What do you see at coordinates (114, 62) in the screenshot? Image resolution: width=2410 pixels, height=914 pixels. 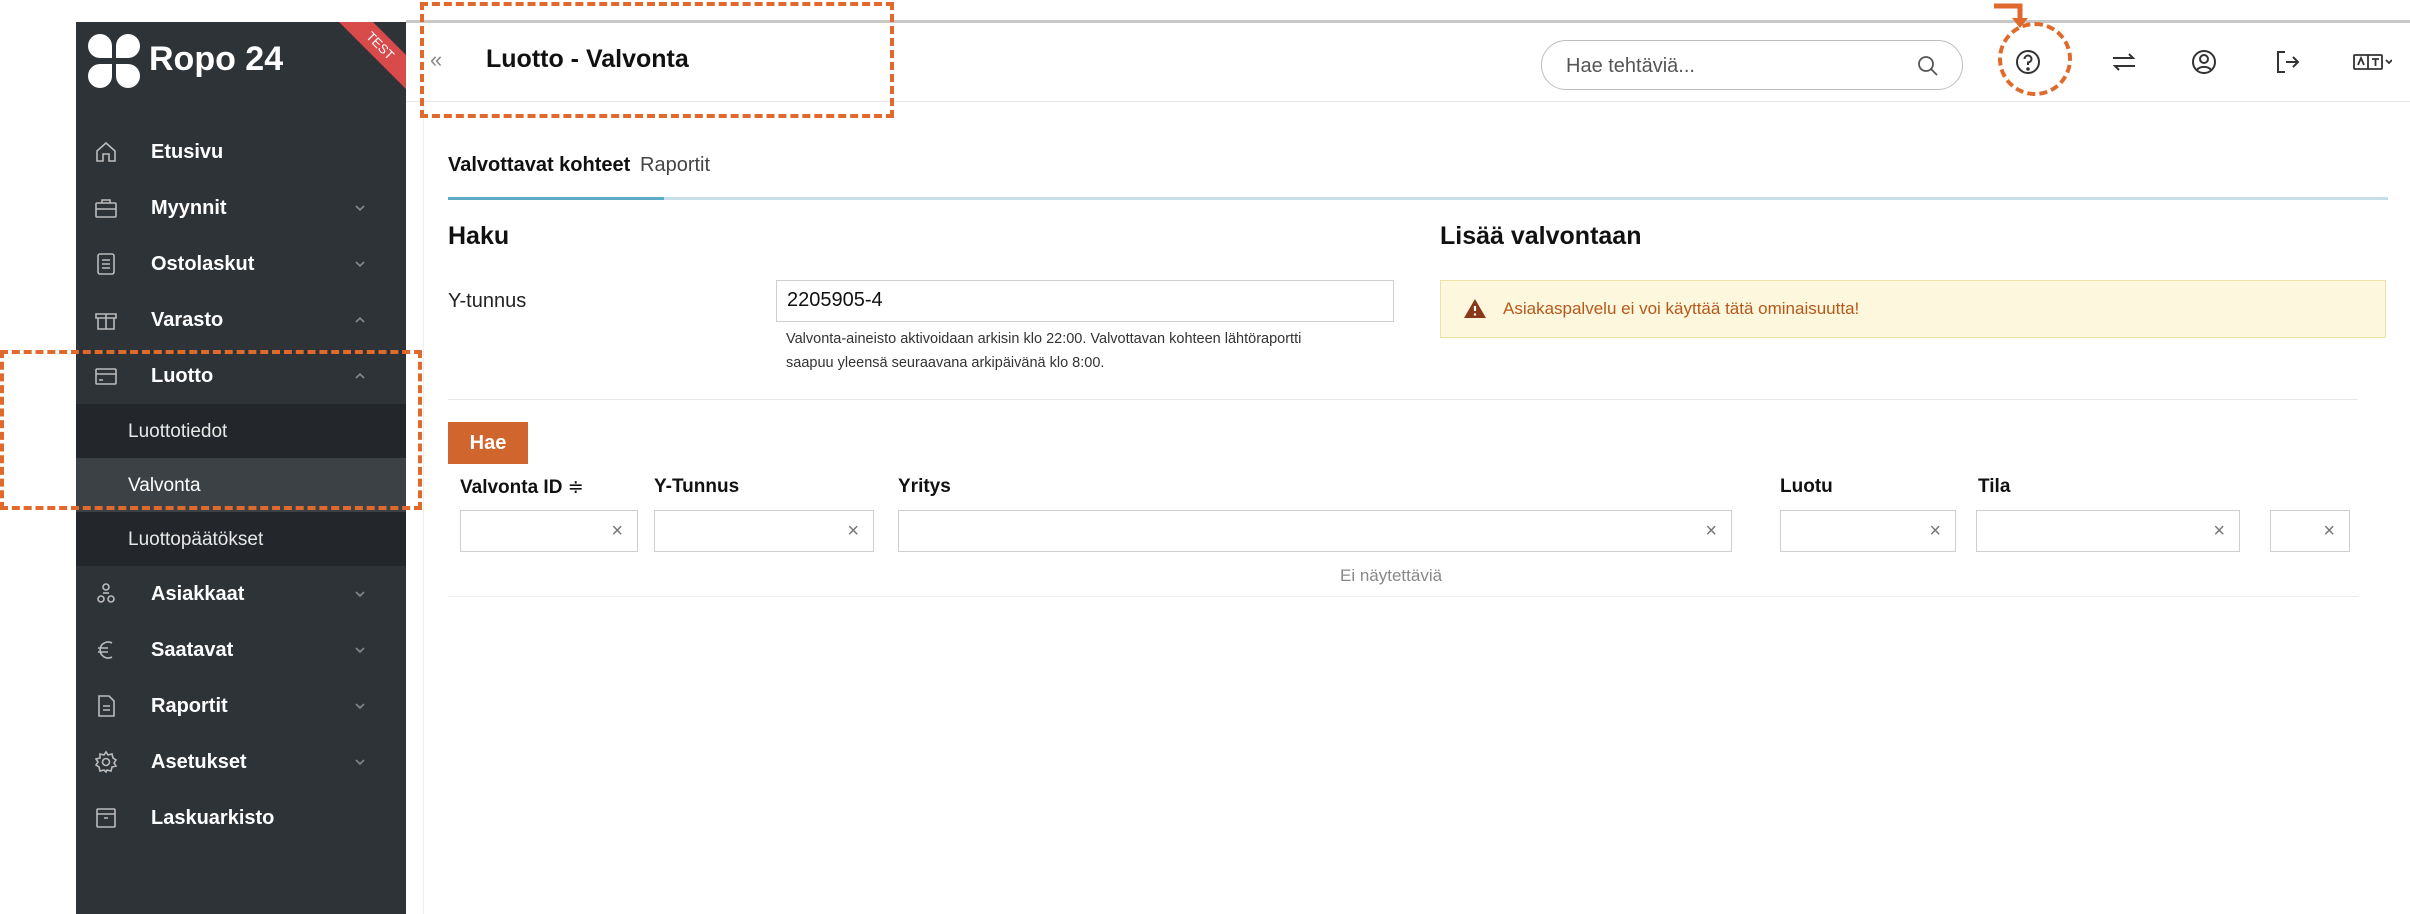 I see `ropo-logo` at bounding box center [114, 62].